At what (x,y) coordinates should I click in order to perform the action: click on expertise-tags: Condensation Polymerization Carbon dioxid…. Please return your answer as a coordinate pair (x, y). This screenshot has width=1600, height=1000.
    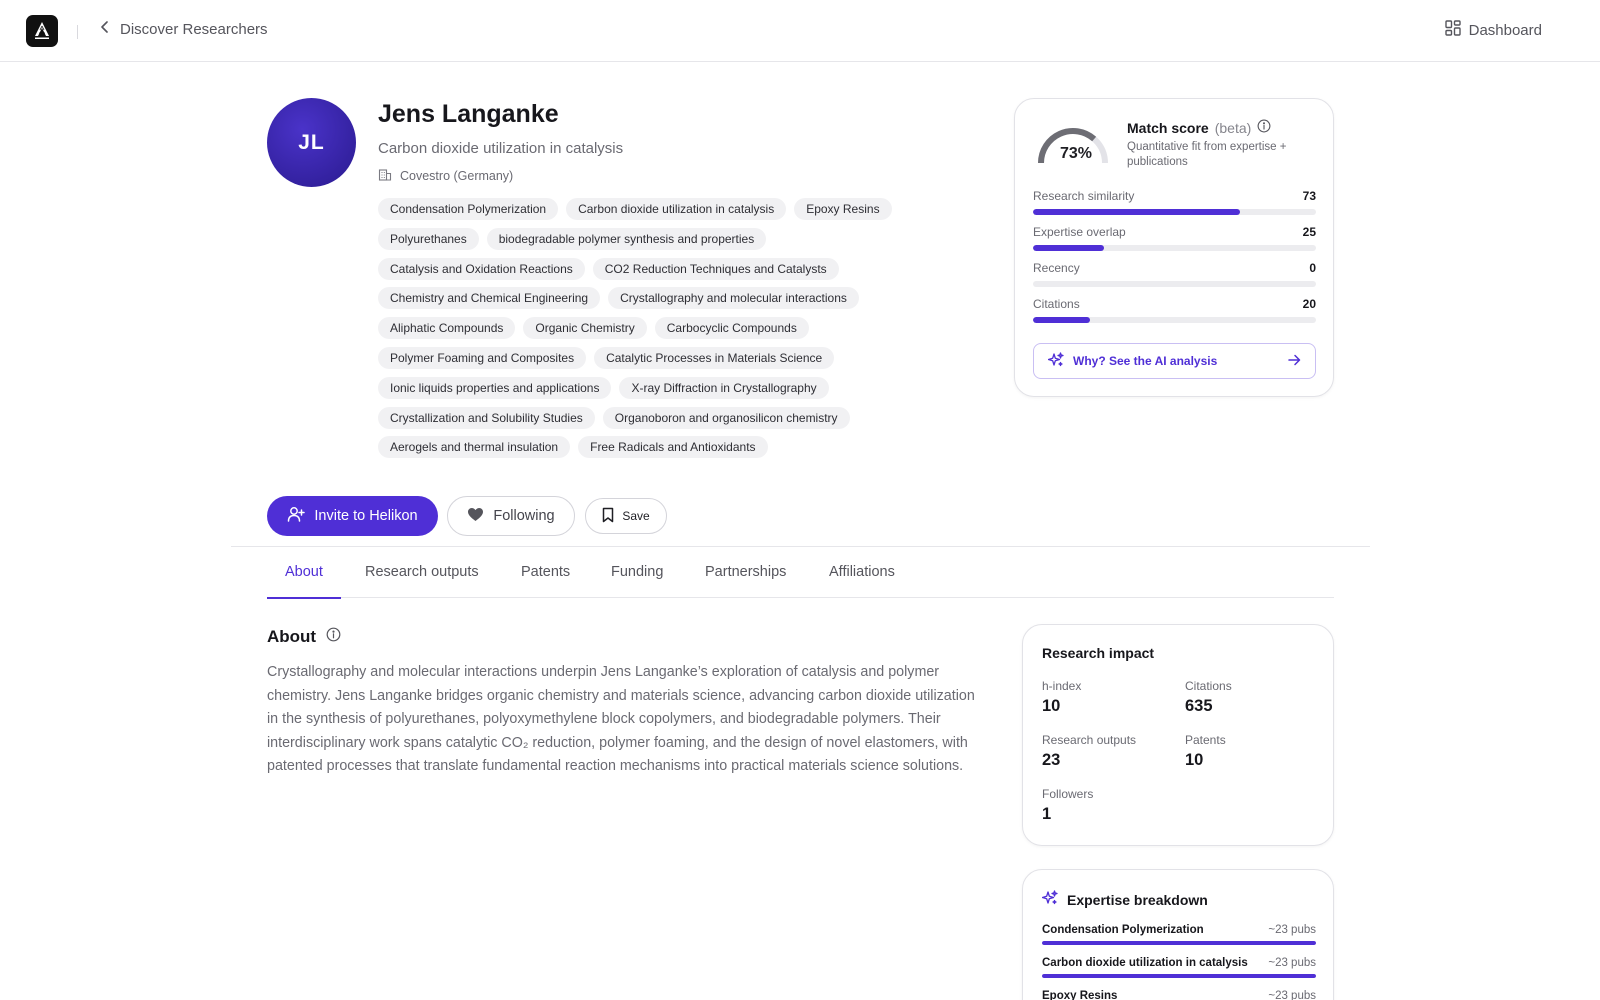
    Looking at the image, I should click on (658, 332).